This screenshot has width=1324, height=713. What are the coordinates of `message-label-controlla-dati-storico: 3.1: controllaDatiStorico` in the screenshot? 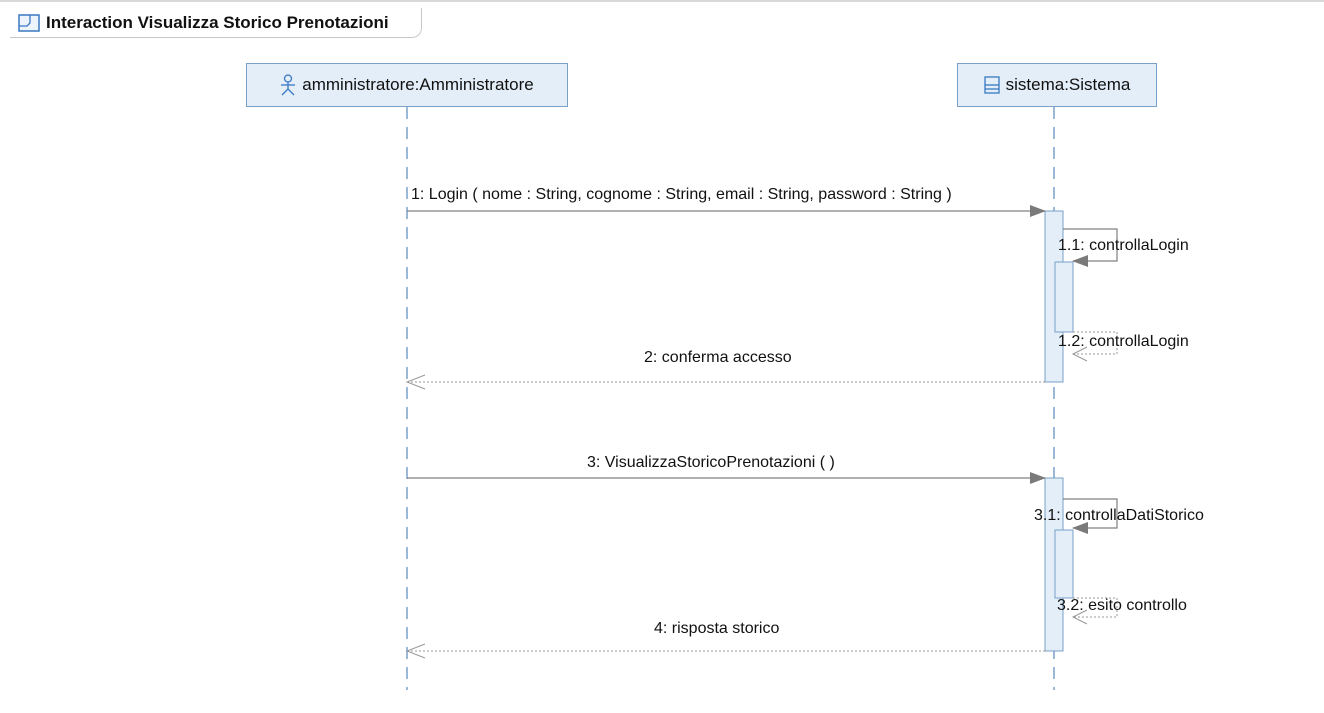 It's located at (1119, 515).